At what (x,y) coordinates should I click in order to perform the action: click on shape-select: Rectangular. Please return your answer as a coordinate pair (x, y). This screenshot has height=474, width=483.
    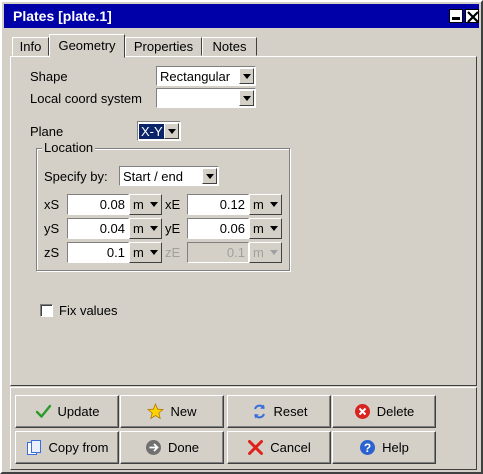
    Looking at the image, I should click on (206, 76).